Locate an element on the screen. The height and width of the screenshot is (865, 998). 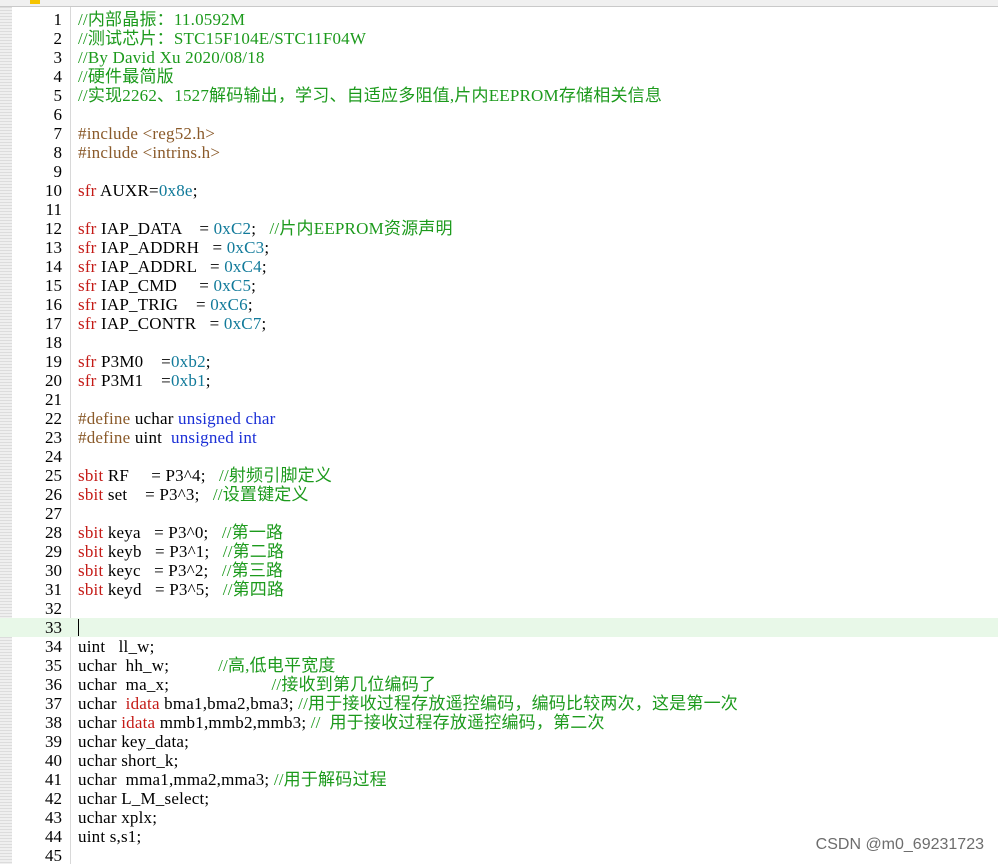
code-text: sfr IAP_CONTR = 0xC7; is located at coordinates (172, 323).